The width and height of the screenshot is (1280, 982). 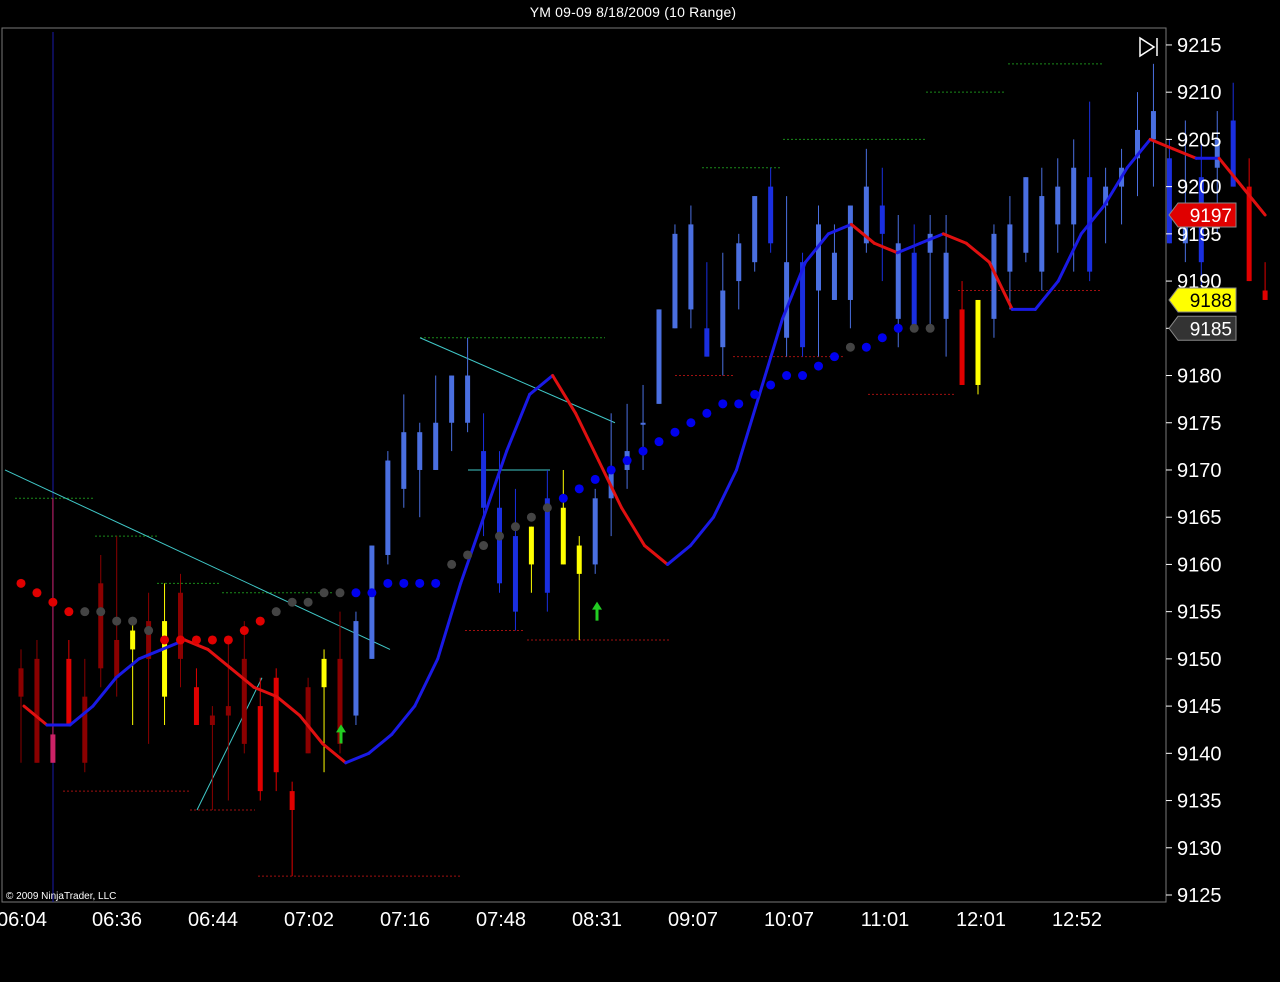 I want to click on price-marker: 9188, so click(x=1202, y=300).